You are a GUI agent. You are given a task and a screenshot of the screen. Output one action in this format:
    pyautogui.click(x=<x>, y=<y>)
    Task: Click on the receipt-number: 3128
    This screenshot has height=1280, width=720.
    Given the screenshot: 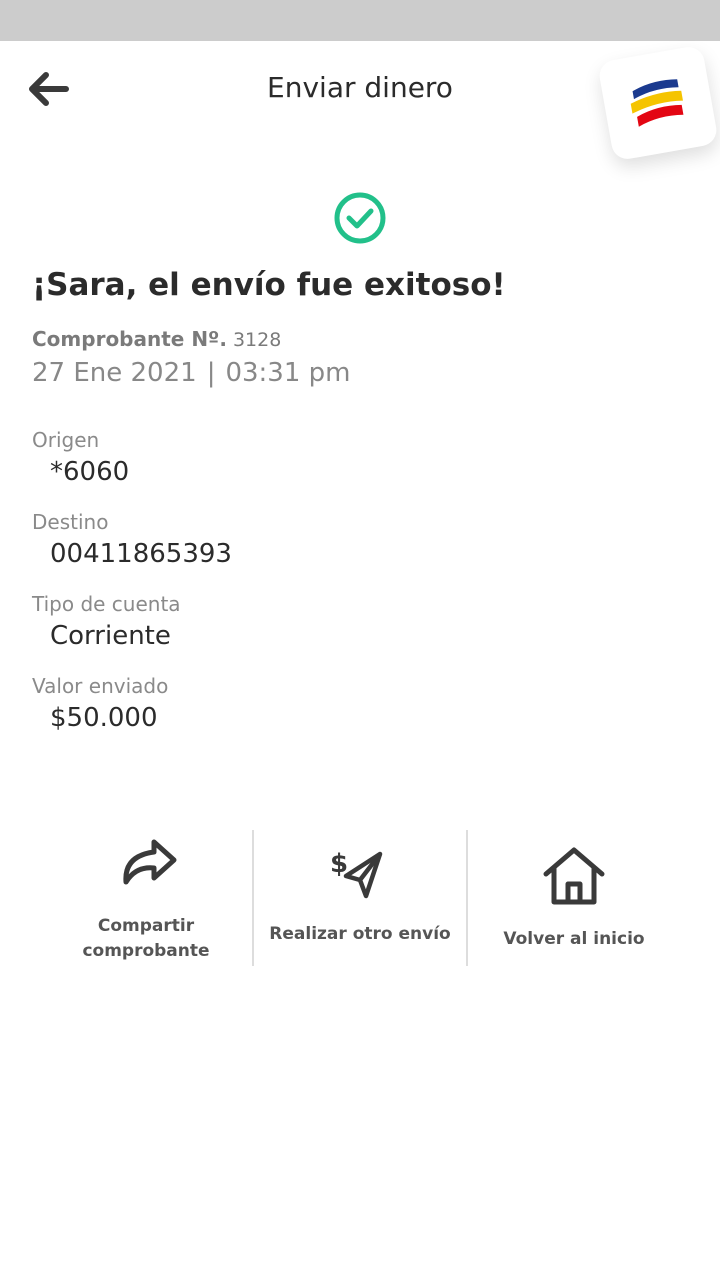 What is the action you would take?
    pyautogui.click(x=257, y=340)
    